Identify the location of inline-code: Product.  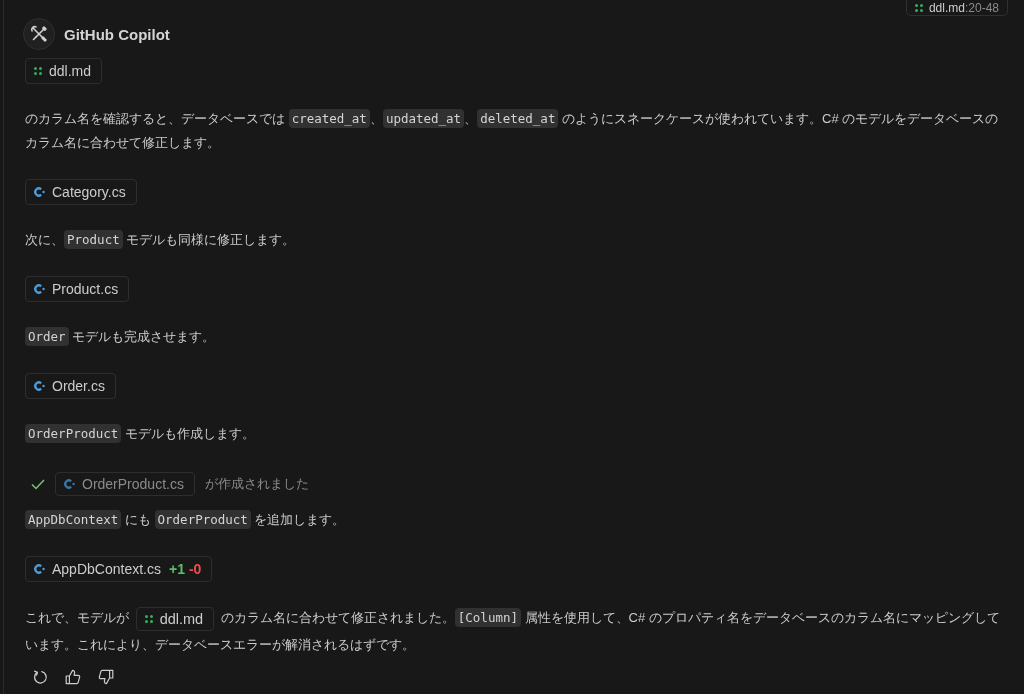
(93, 239).